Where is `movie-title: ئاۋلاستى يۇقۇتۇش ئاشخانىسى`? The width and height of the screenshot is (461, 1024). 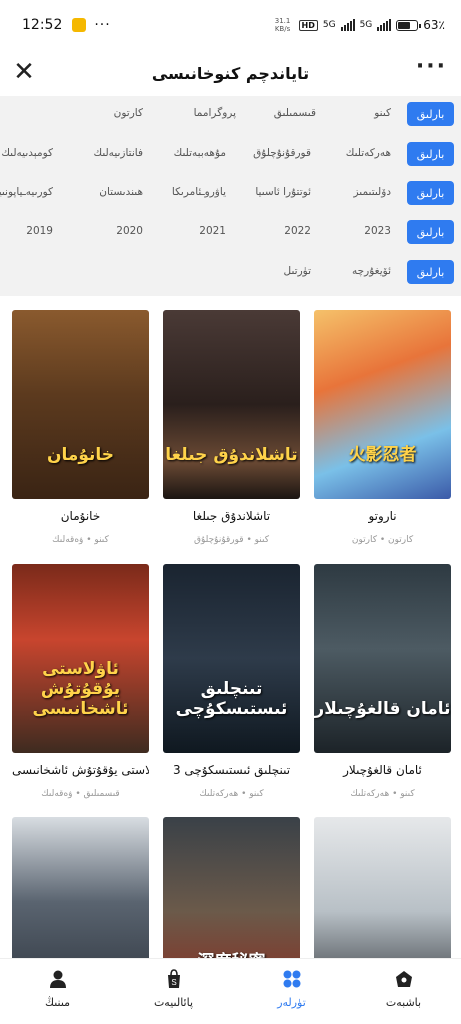
movie-title: ئاۋلاستى يۇقۇتۇش ئاشخانىسى is located at coordinates (80, 770).